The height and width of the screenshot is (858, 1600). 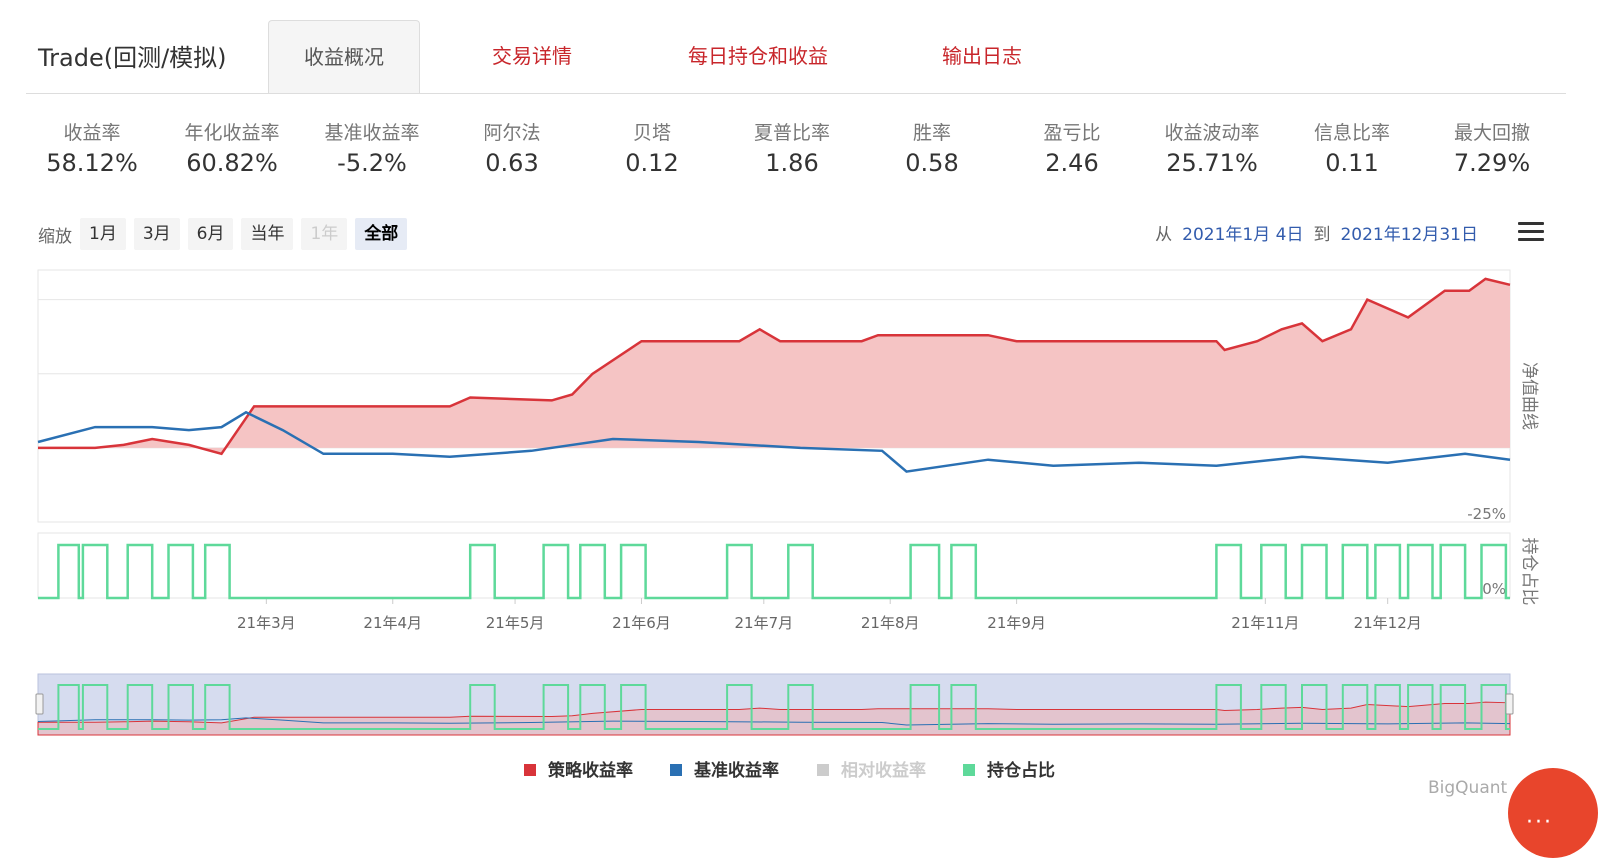 What do you see at coordinates (103, 234) in the screenshot?
I see `zoom-1m-button: 1月` at bounding box center [103, 234].